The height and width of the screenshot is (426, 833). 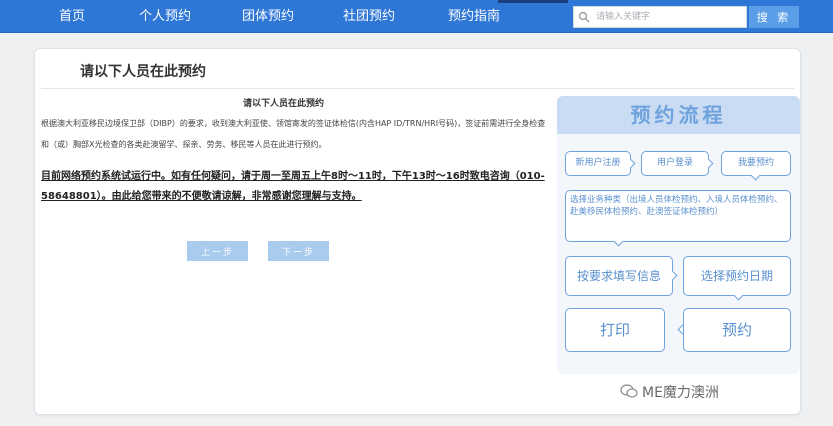 What do you see at coordinates (598, 163) in the screenshot?
I see `flow-step-register: 新用户注册` at bounding box center [598, 163].